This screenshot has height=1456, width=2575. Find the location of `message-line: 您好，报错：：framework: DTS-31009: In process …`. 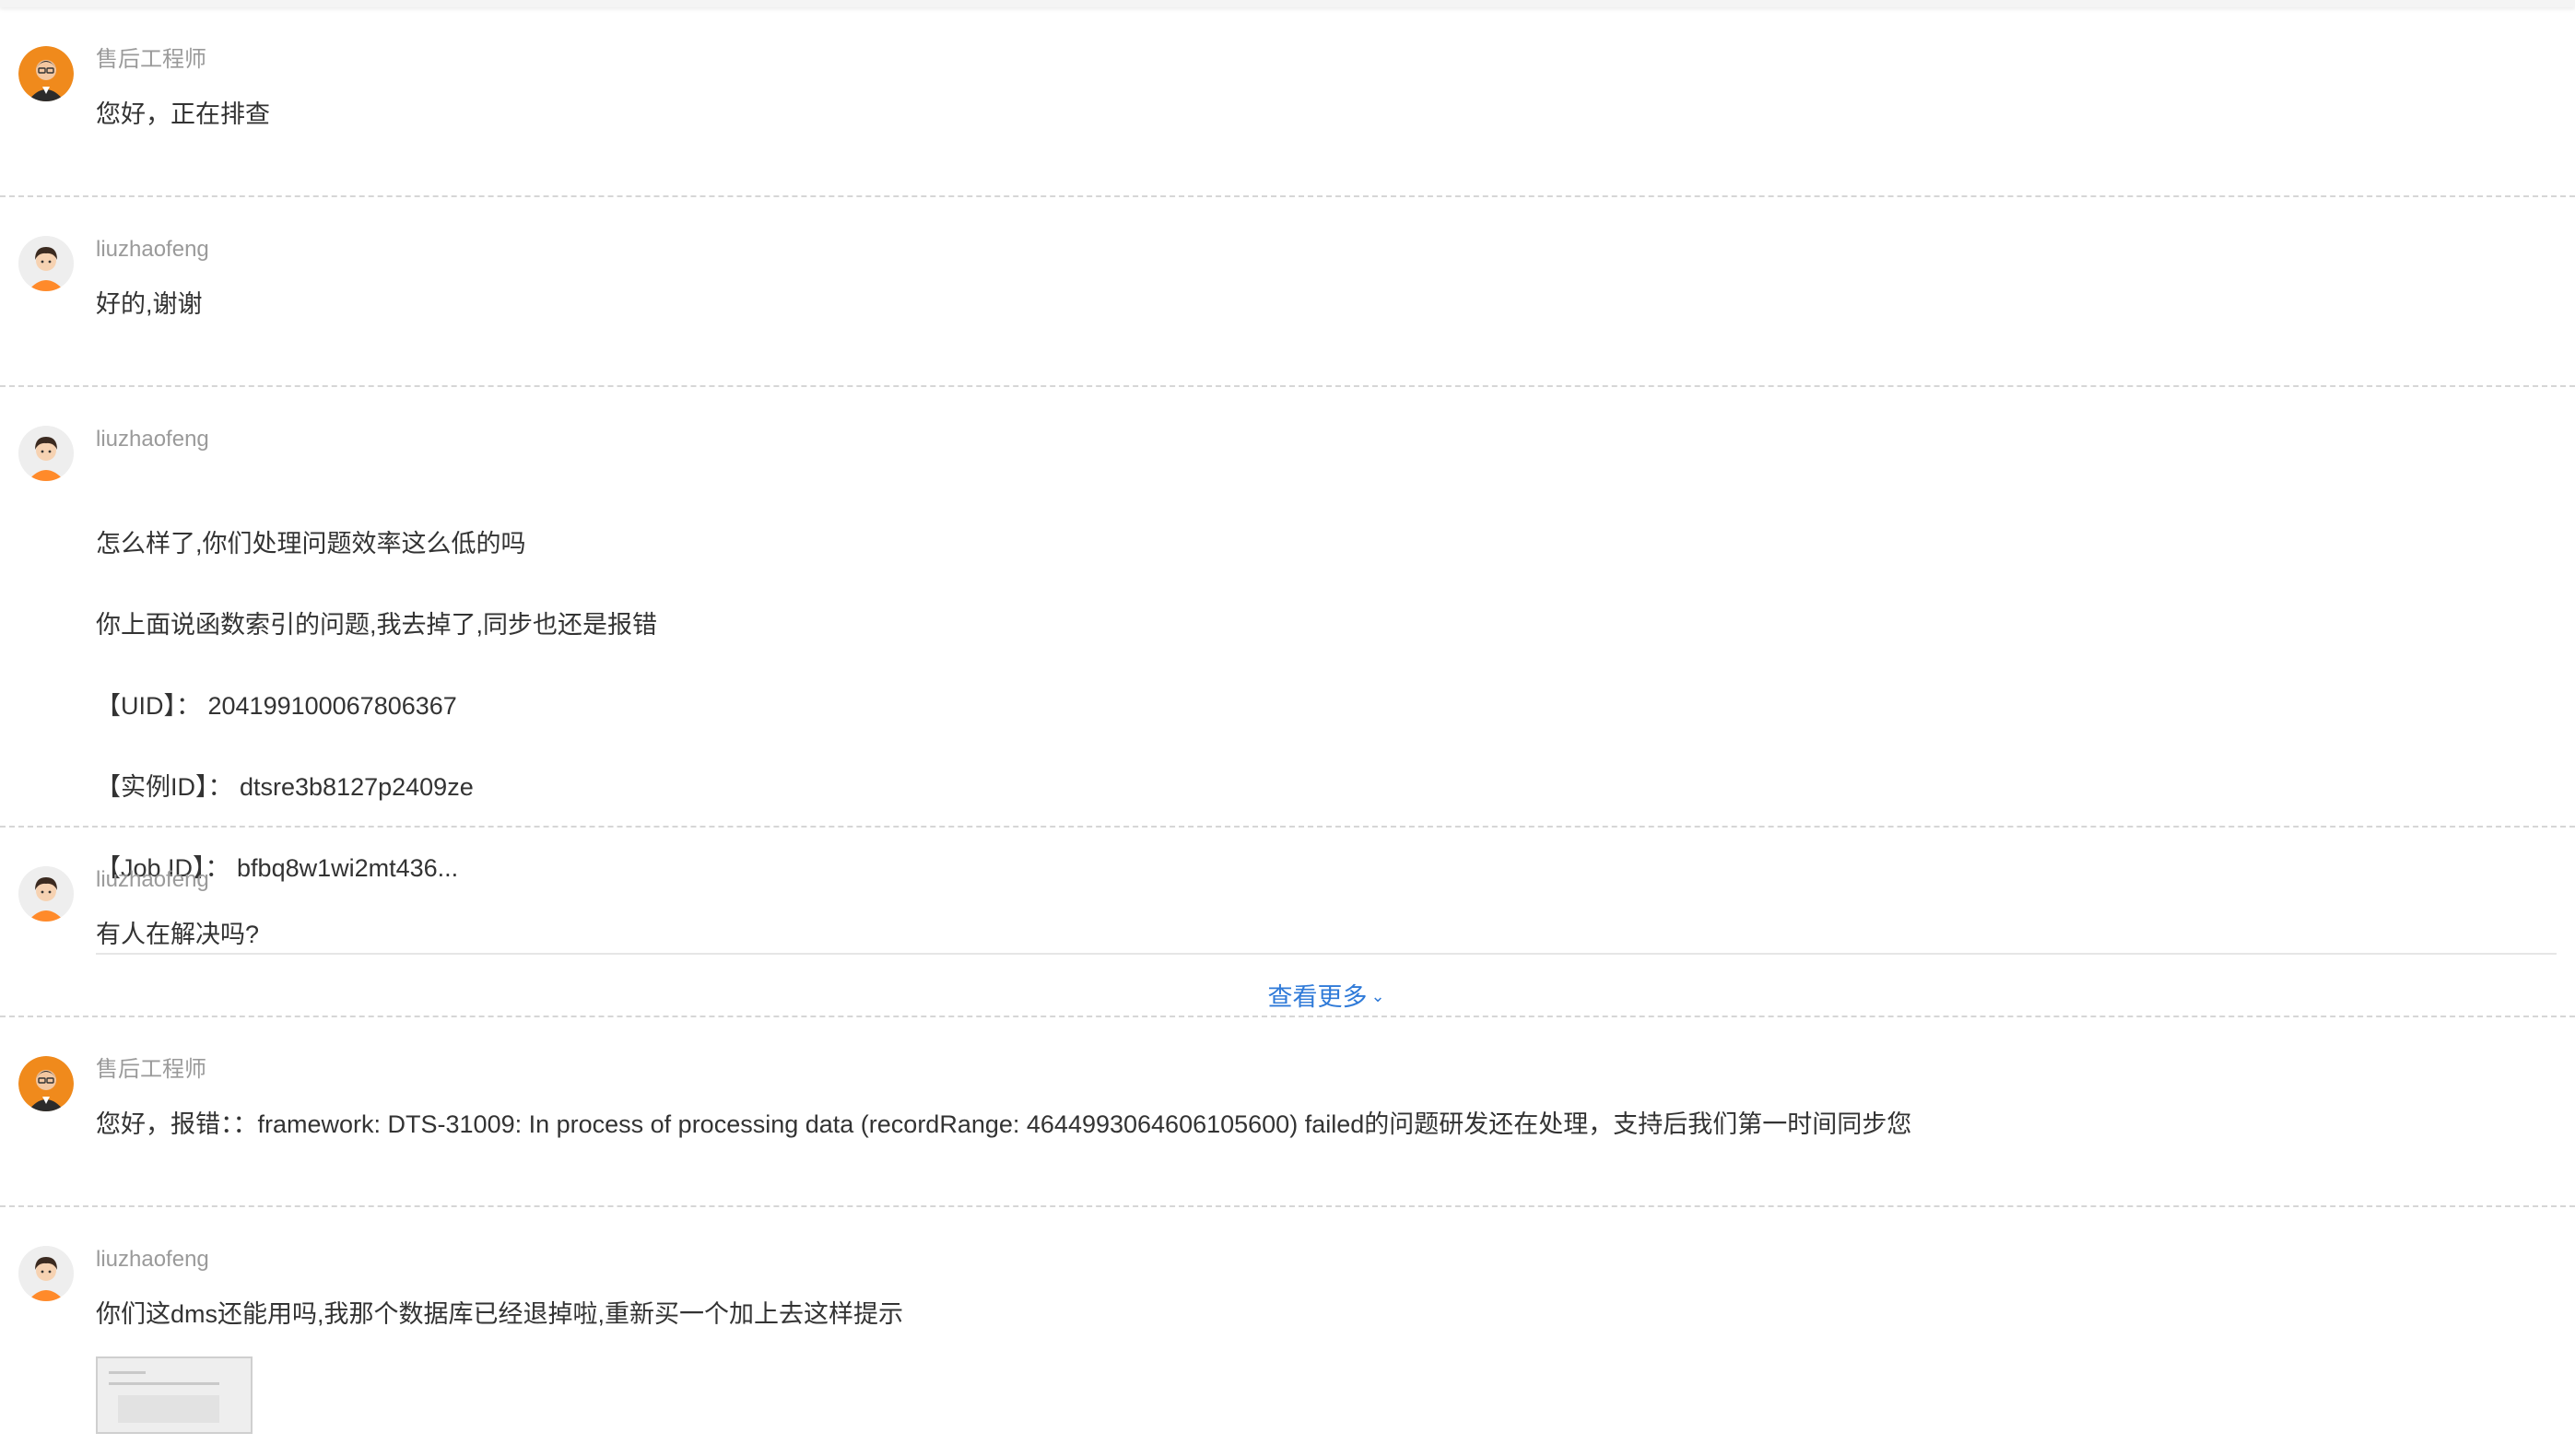

message-line: 您好，报错：：framework: DTS-31009: In process … is located at coordinates (1004, 1124).